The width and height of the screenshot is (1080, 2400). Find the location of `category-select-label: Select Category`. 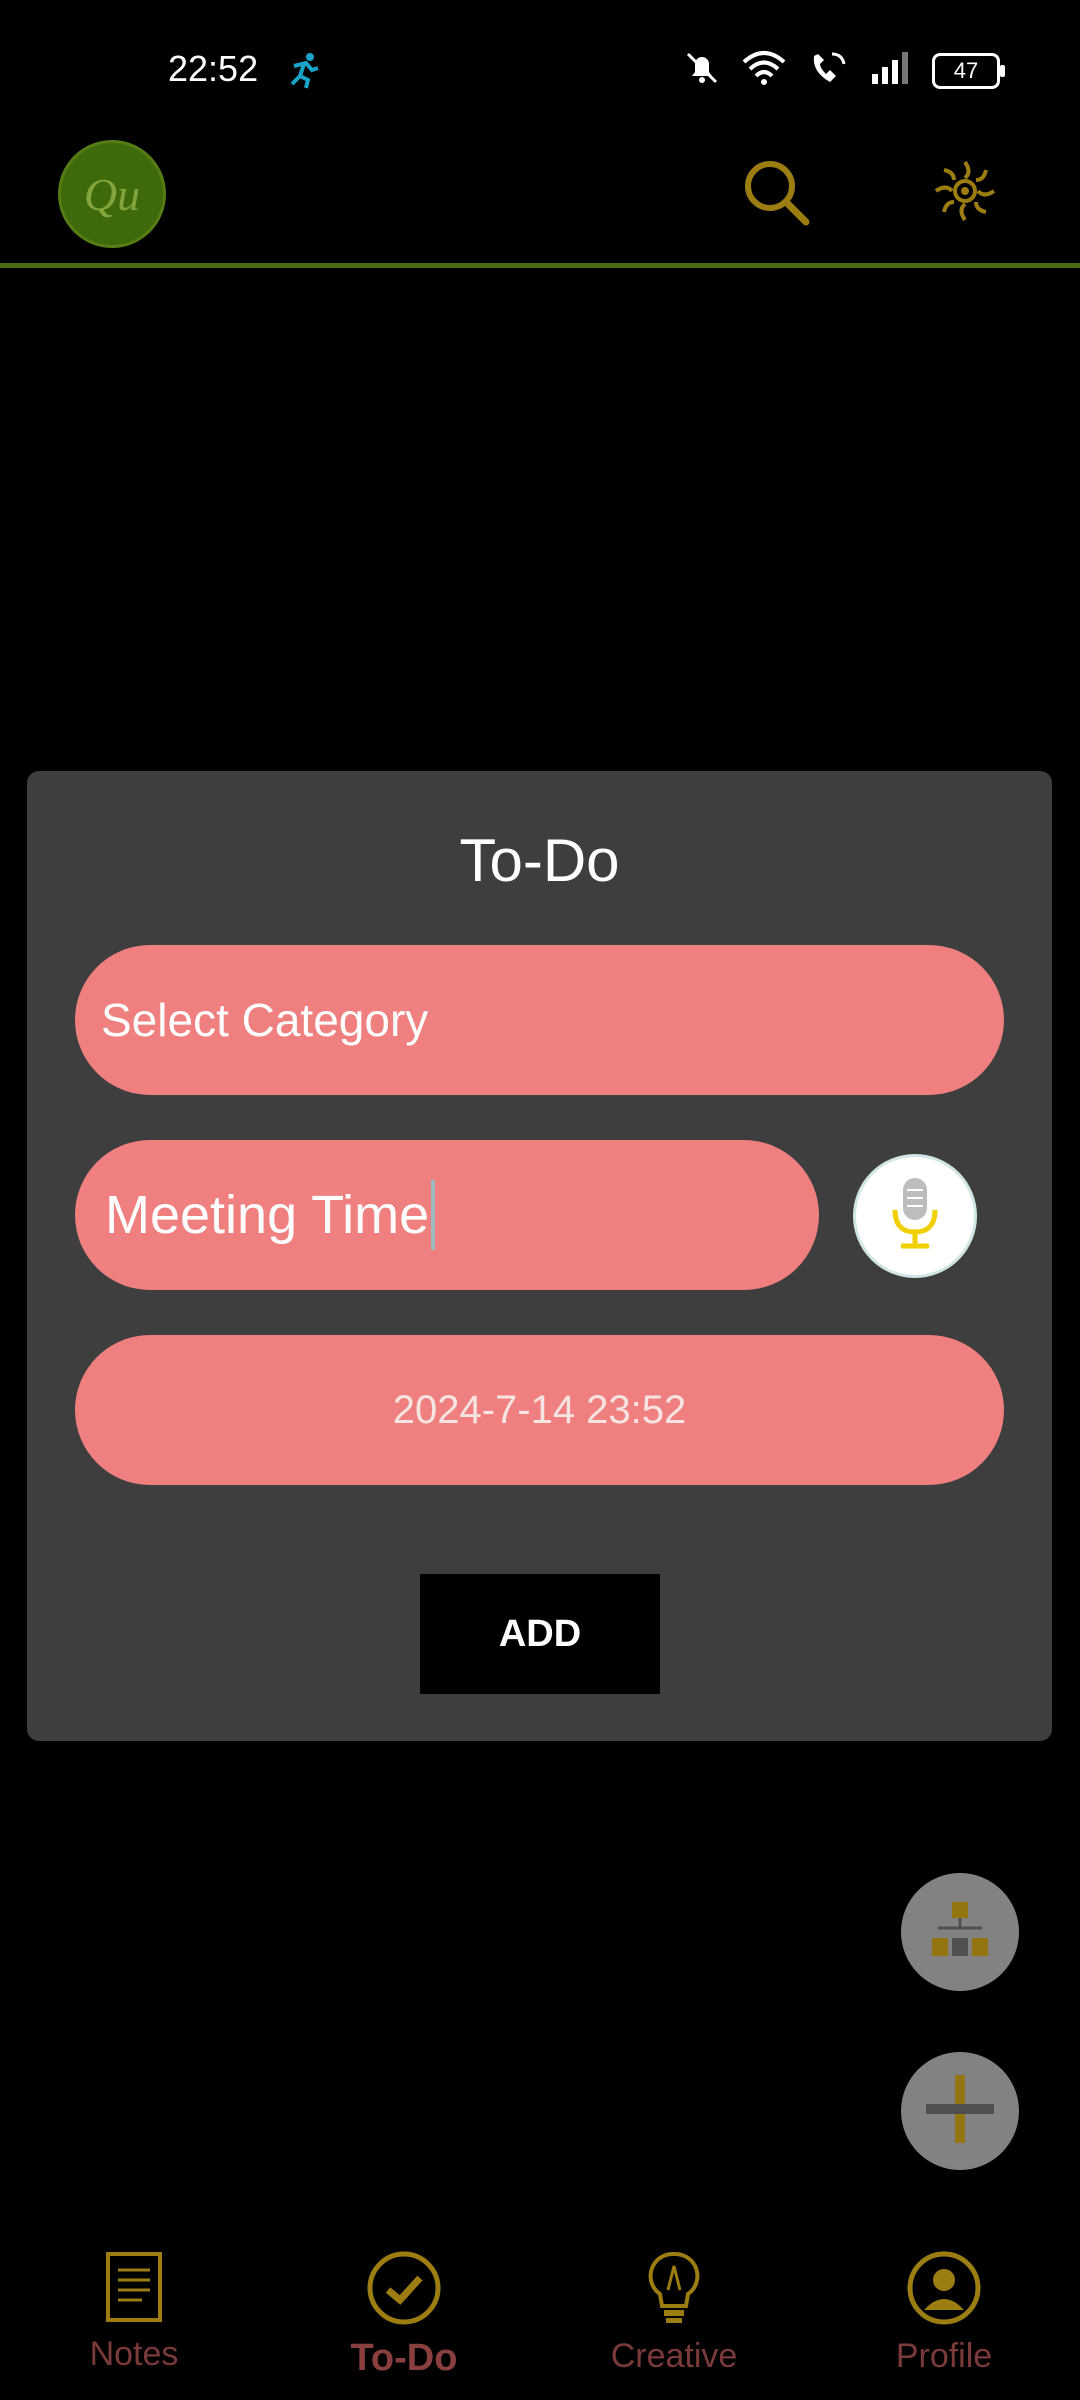

category-select-label: Select Category is located at coordinates (265, 1020).